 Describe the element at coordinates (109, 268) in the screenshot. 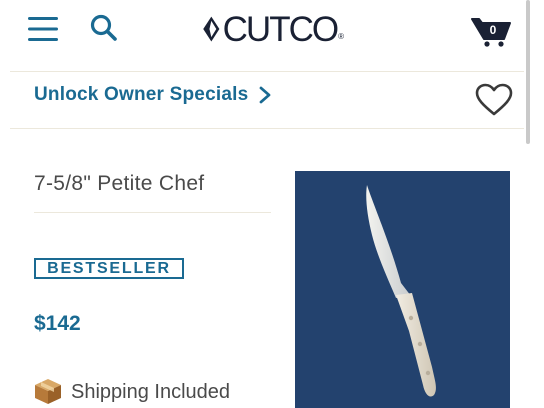

I see `bestseller-badge: BESTSELLER` at that location.